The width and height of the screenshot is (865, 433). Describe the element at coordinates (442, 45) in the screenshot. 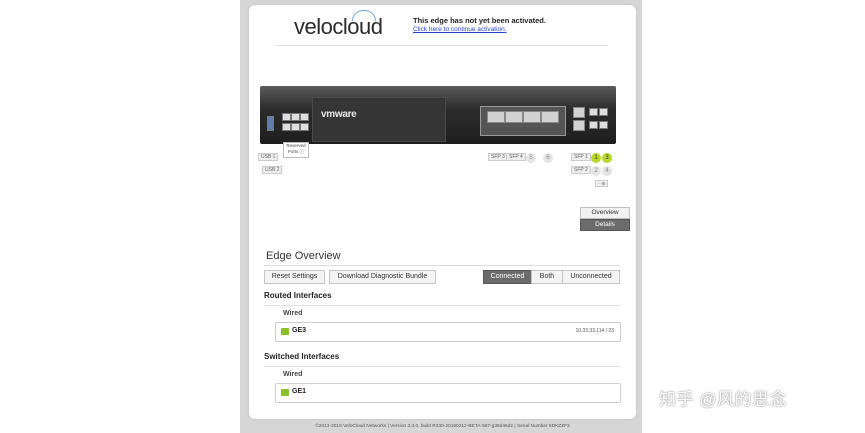

I see `header-divider` at that location.